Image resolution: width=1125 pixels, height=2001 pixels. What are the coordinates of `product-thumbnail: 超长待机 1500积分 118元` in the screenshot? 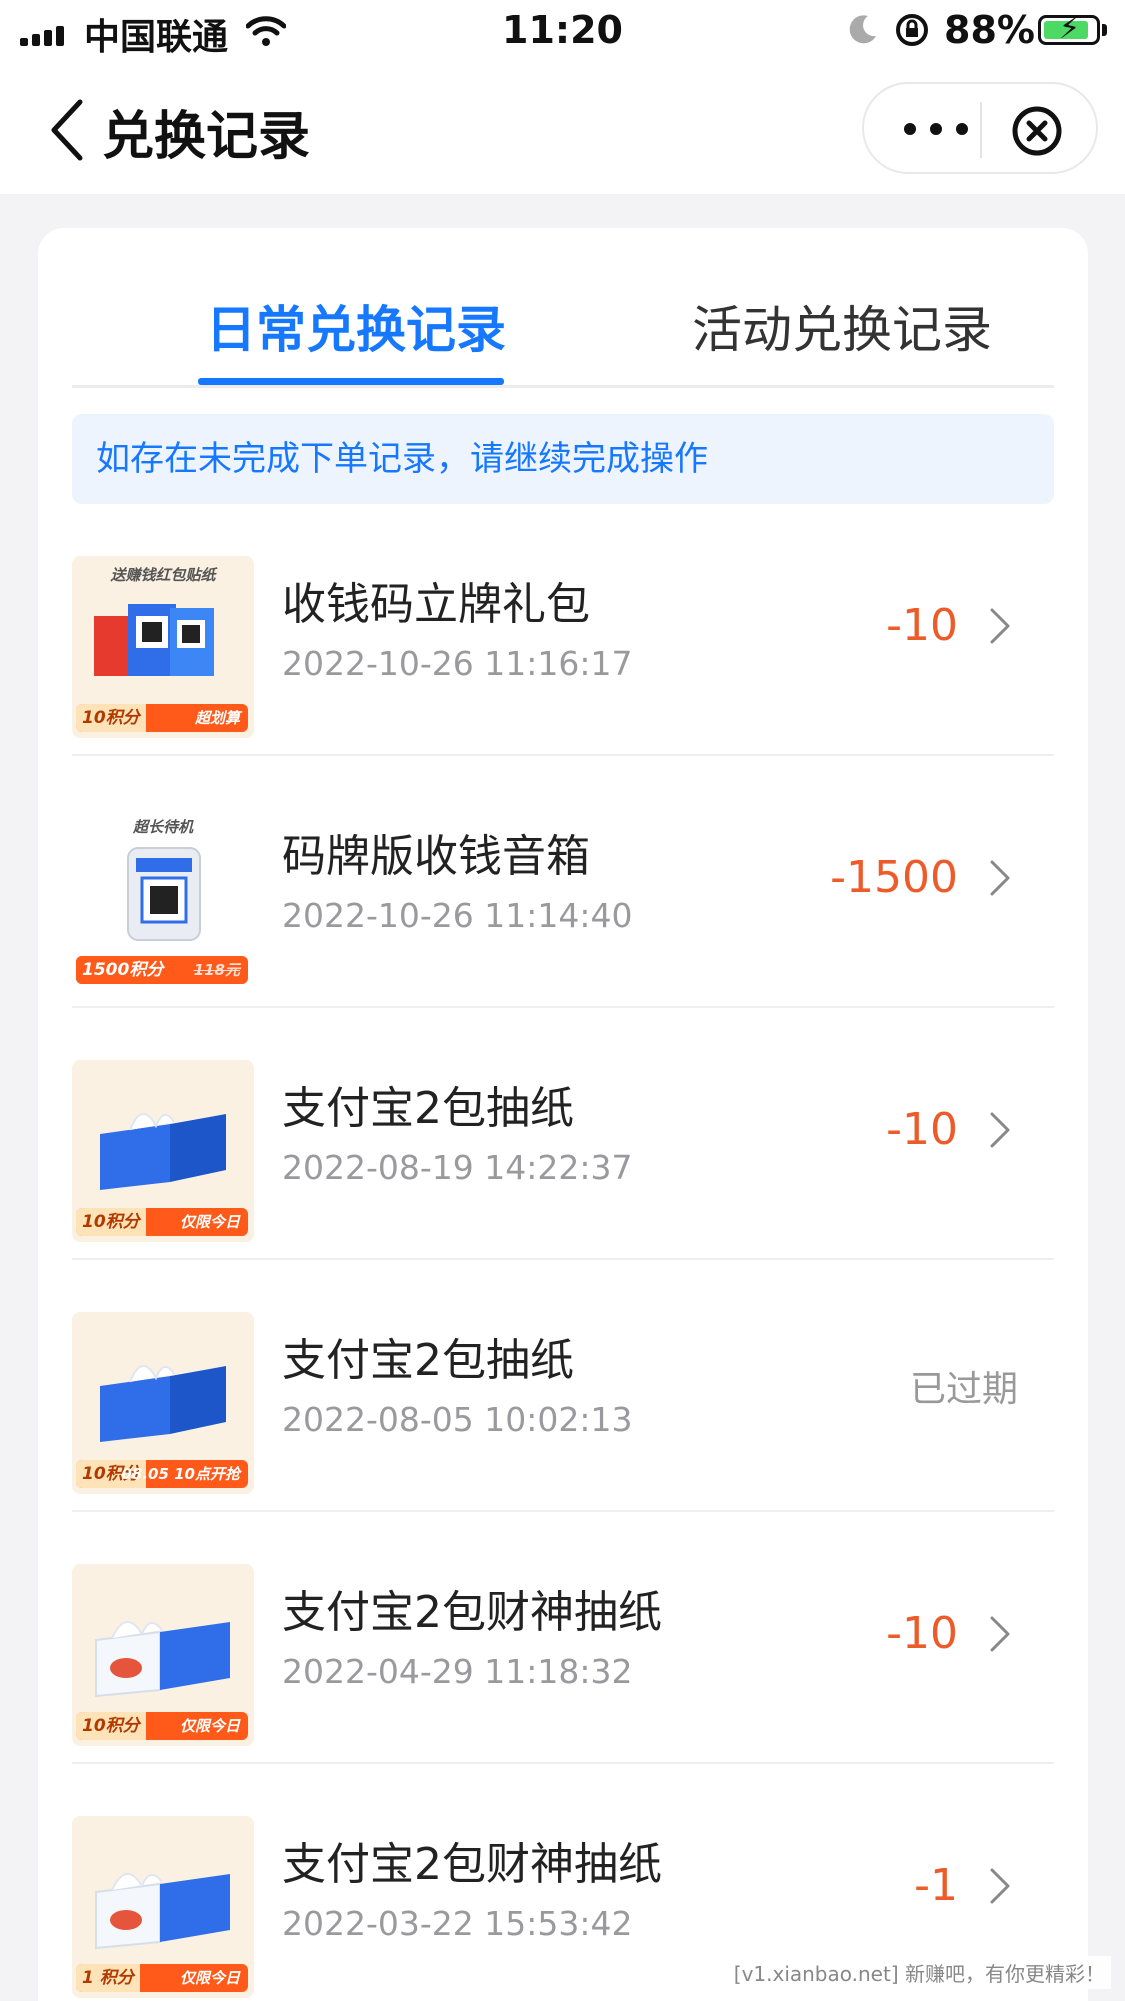 It's located at (163, 899).